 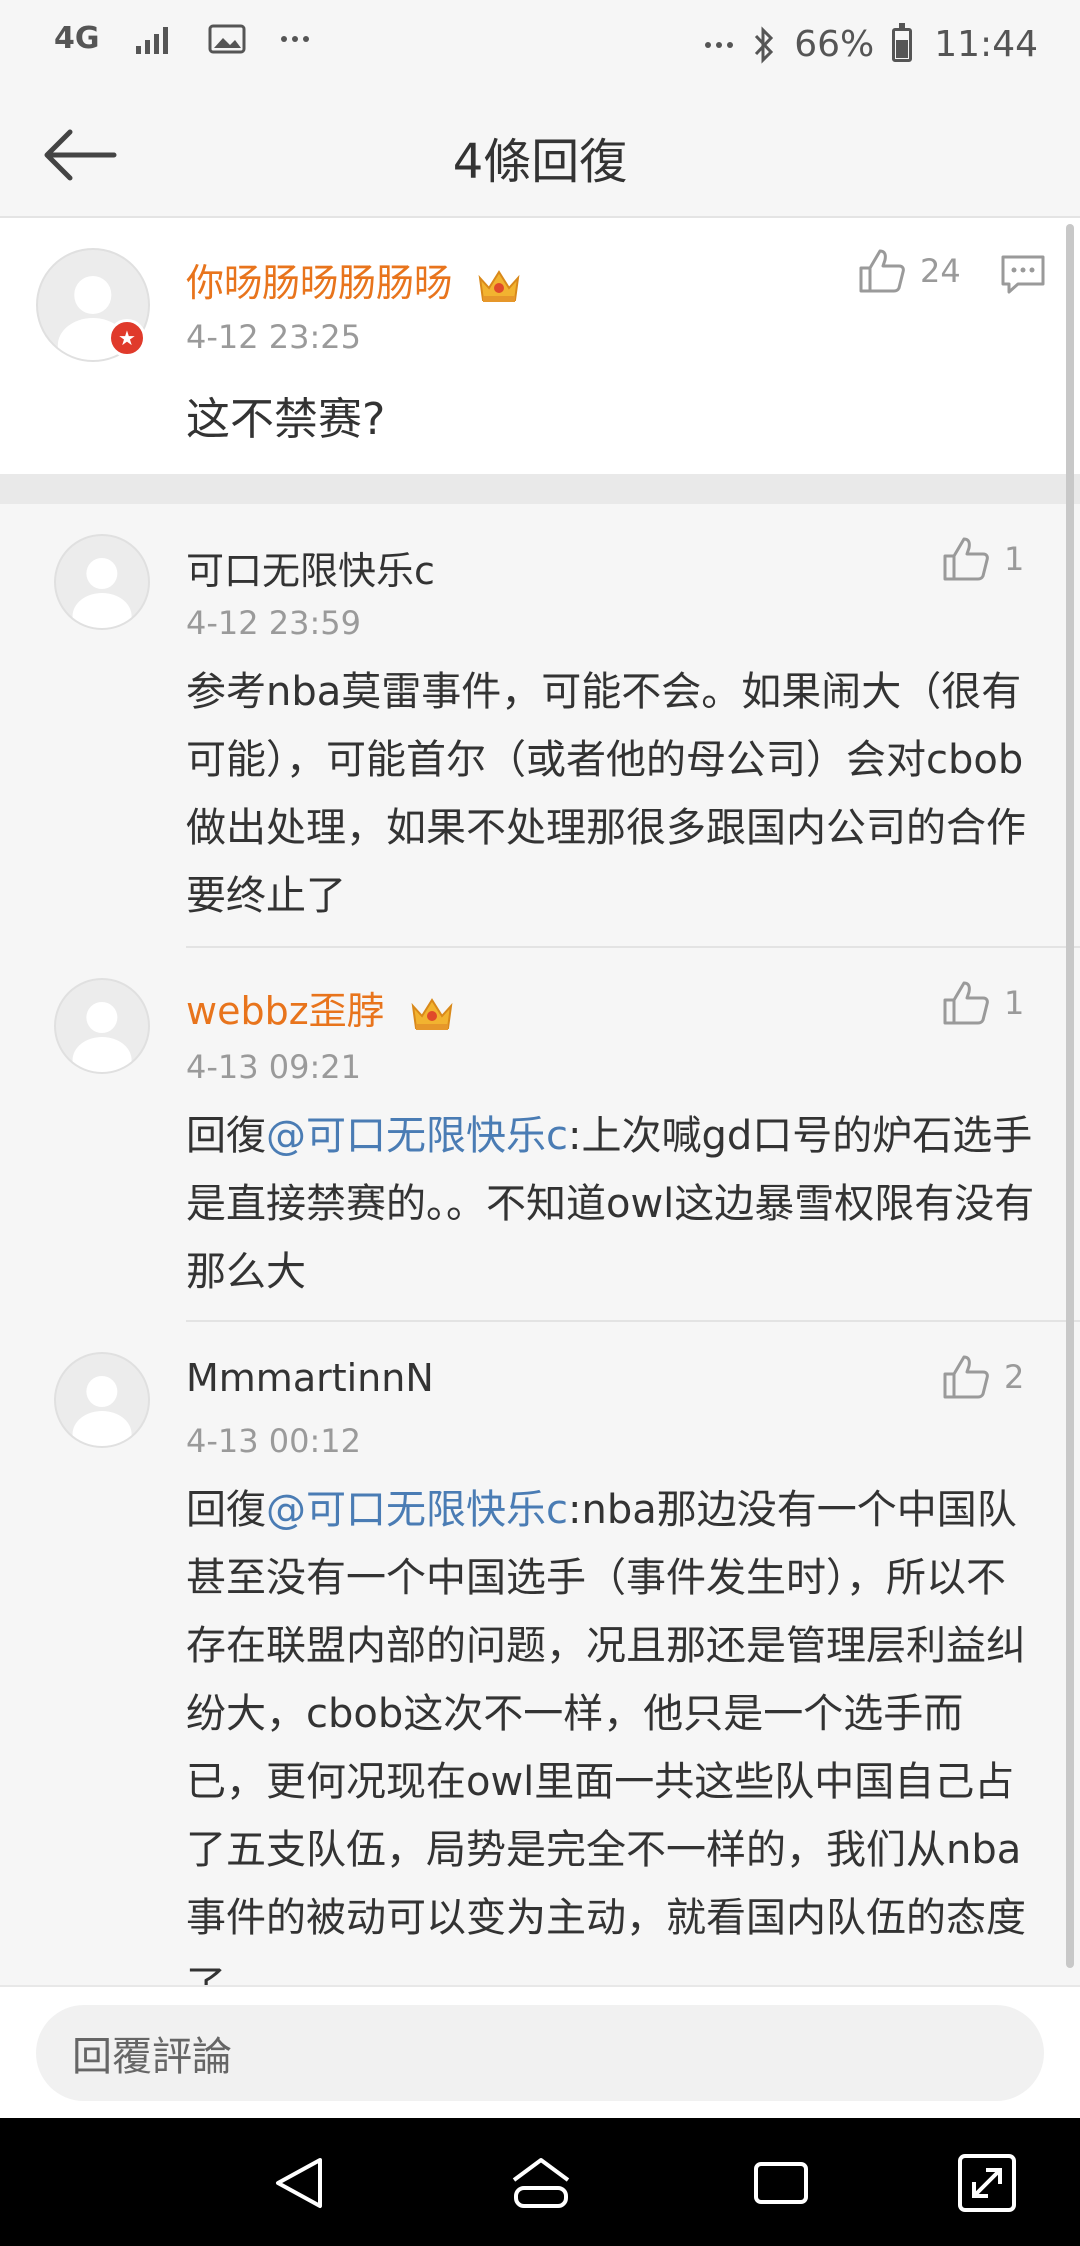 I want to click on page-title: 4條回復, so click(x=540, y=162).